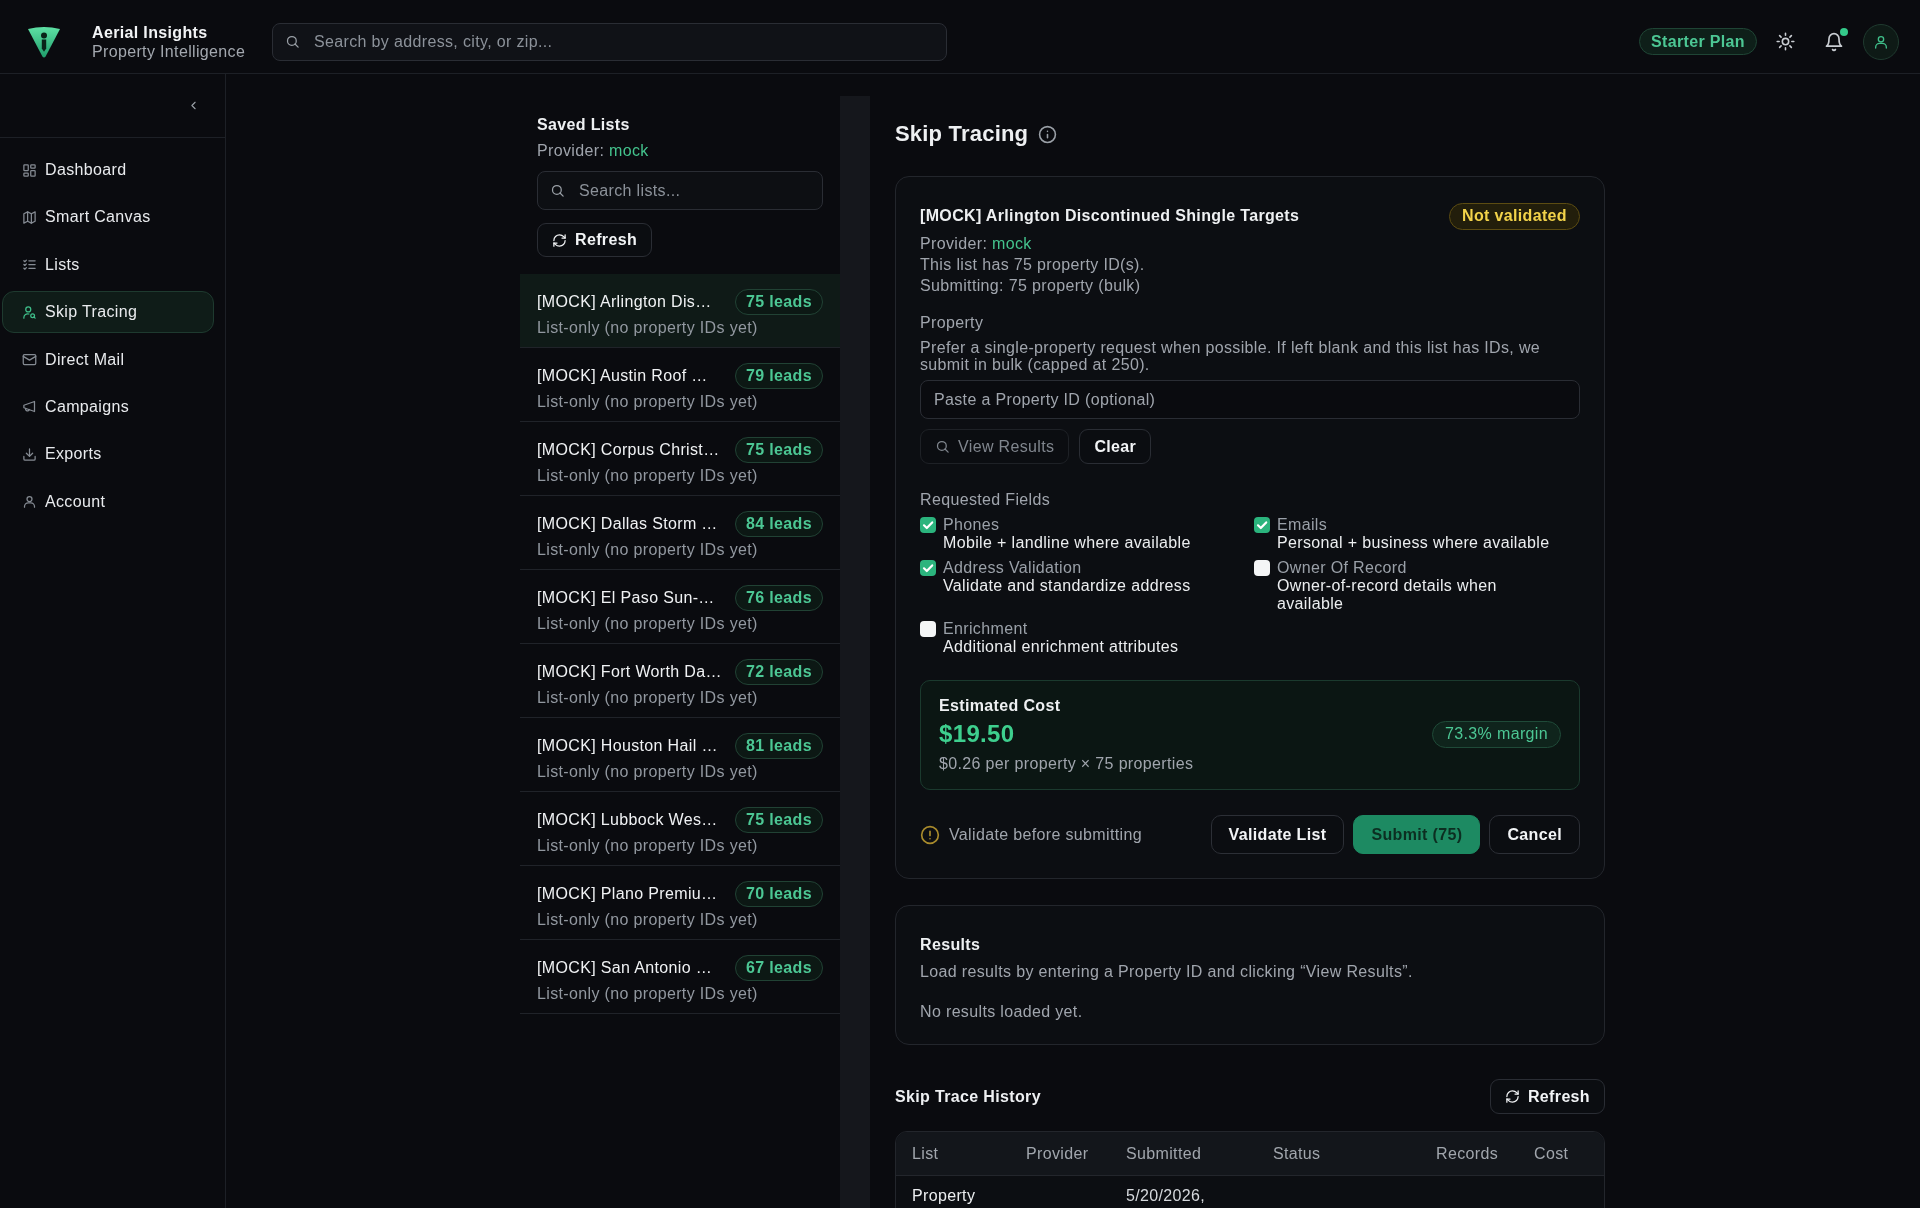  What do you see at coordinates (1167, 972) in the screenshot?
I see `hint-text: Load results by entering a Property ID and clicking “View Results”.` at bounding box center [1167, 972].